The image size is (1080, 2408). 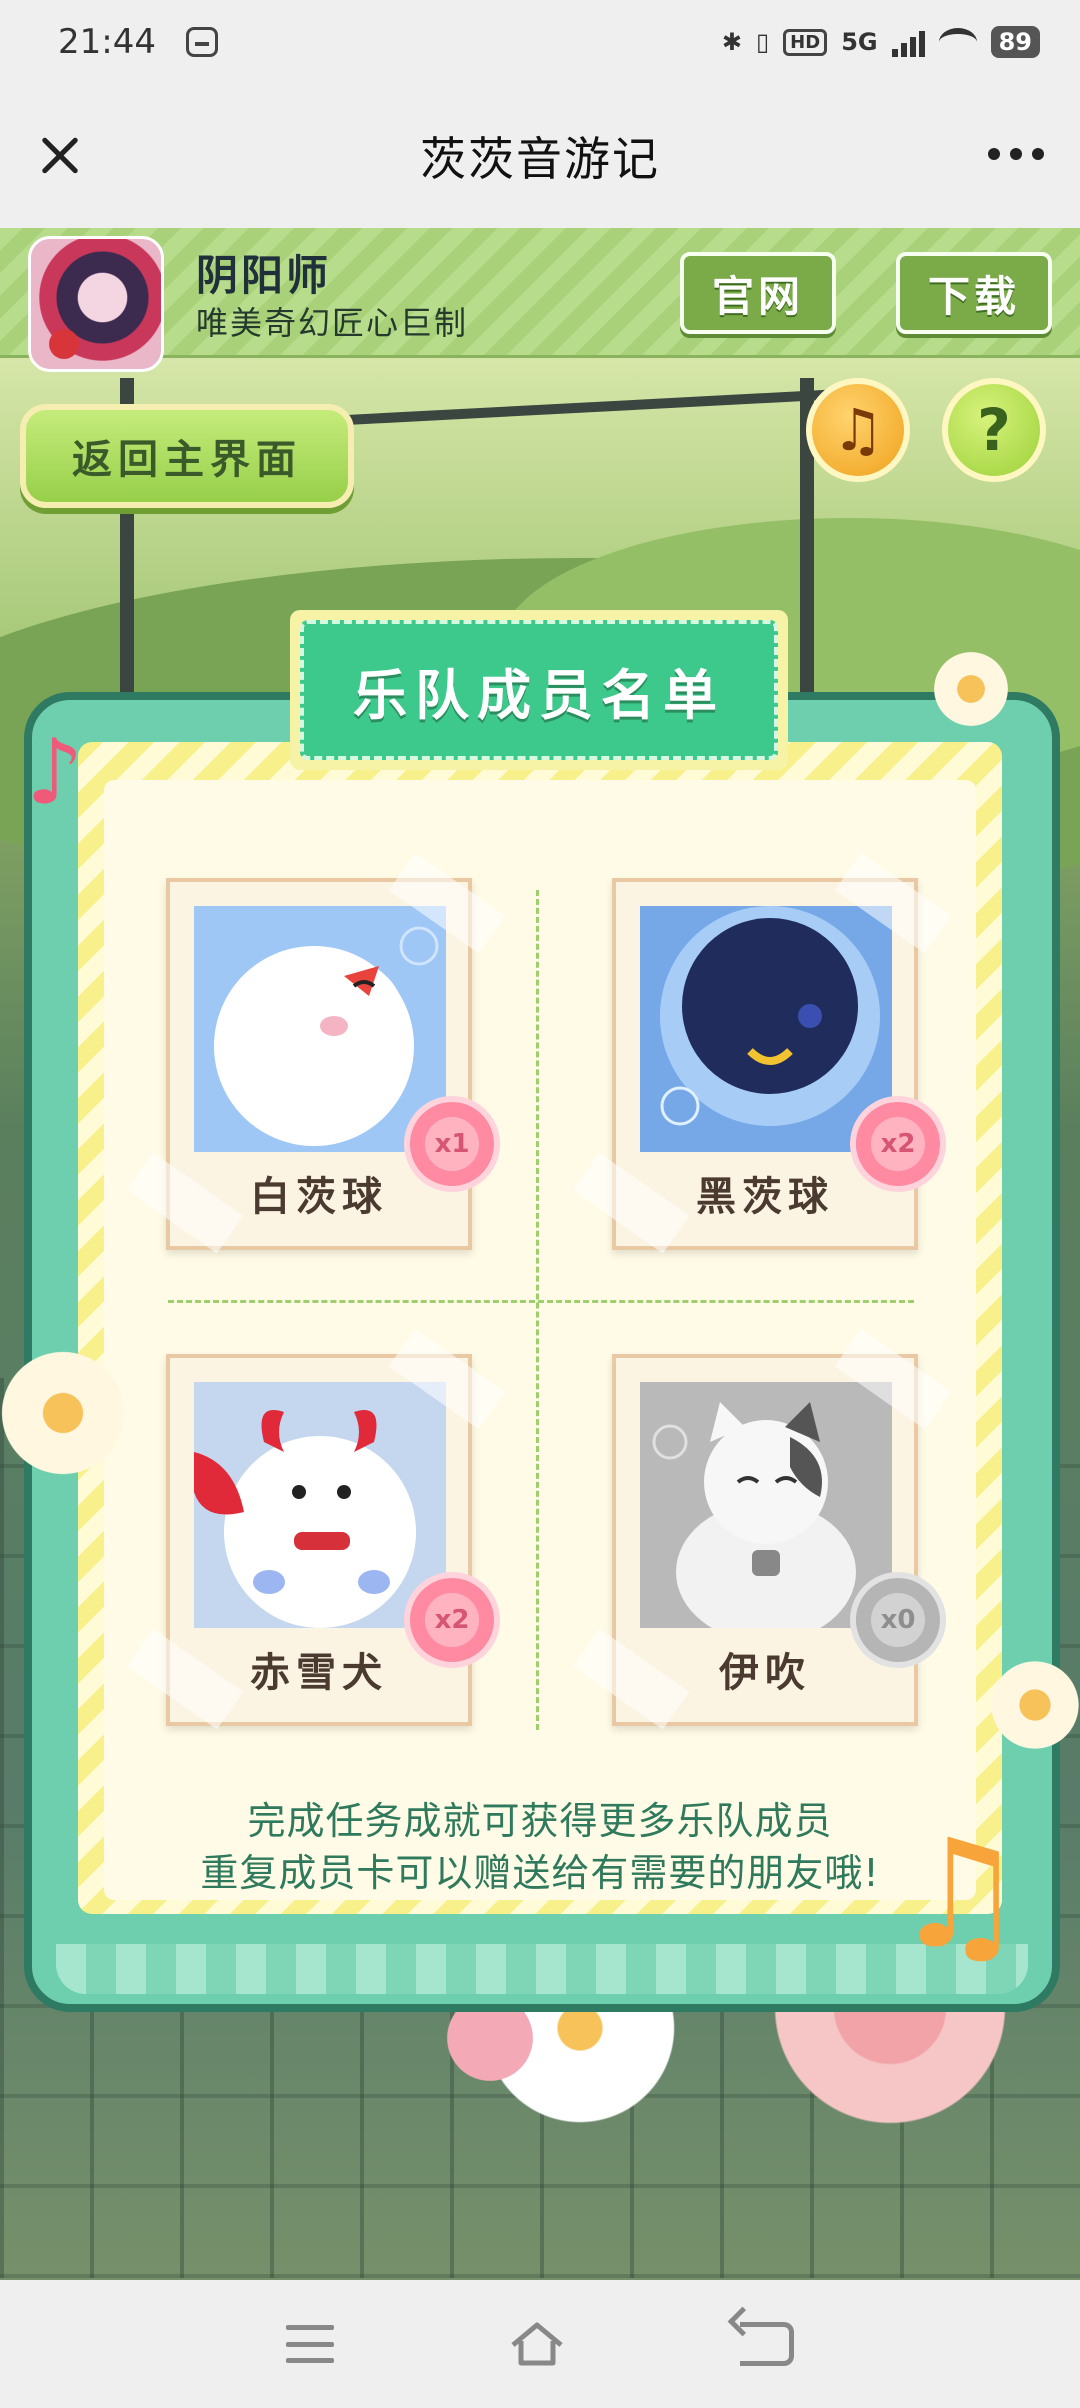 I want to click on signal-icon, so click(x=908, y=42).